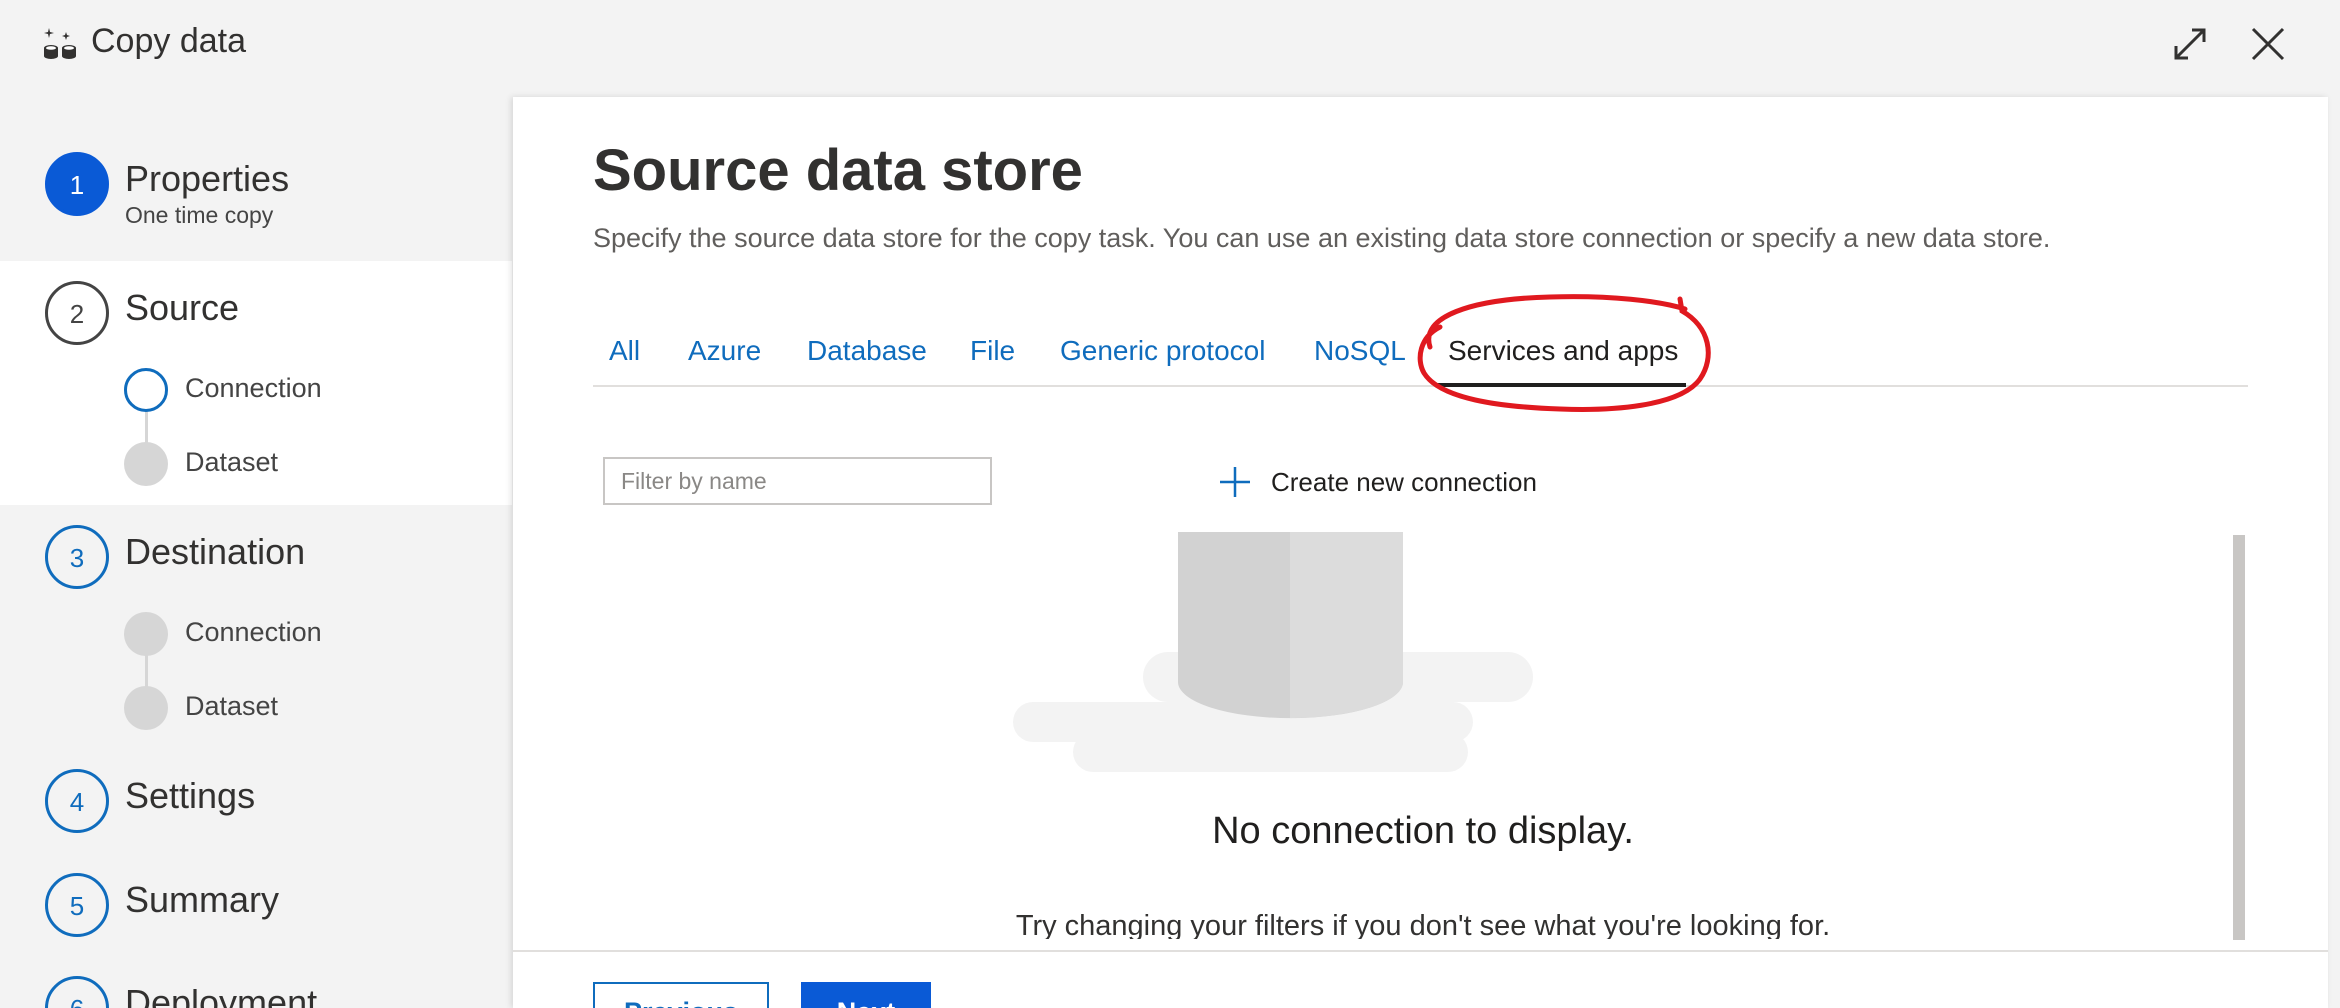  Describe the element at coordinates (77, 905) in the screenshot. I see `step-number-badge: 5` at that location.